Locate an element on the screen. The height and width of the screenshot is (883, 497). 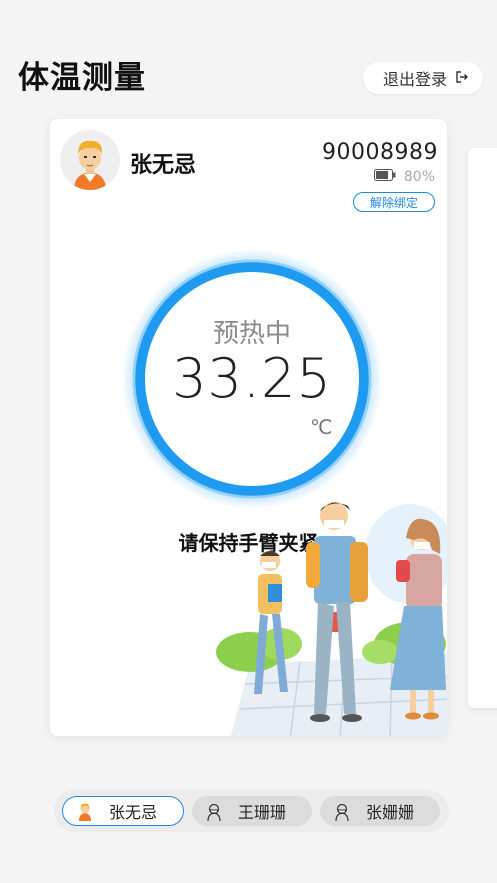
next-card-peek is located at coordinates (482, 428).